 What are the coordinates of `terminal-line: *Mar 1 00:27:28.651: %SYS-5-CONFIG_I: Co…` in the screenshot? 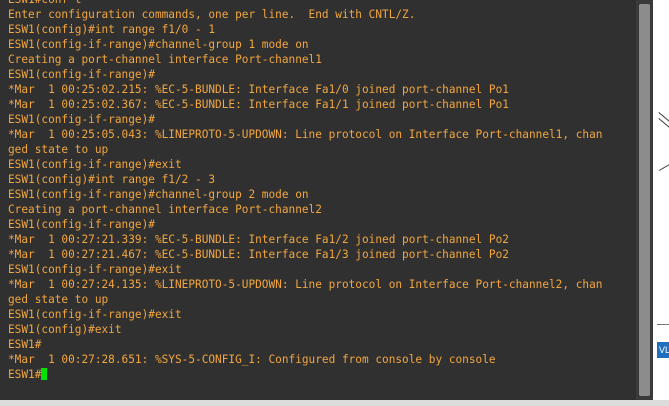 It's located at (252, 359).